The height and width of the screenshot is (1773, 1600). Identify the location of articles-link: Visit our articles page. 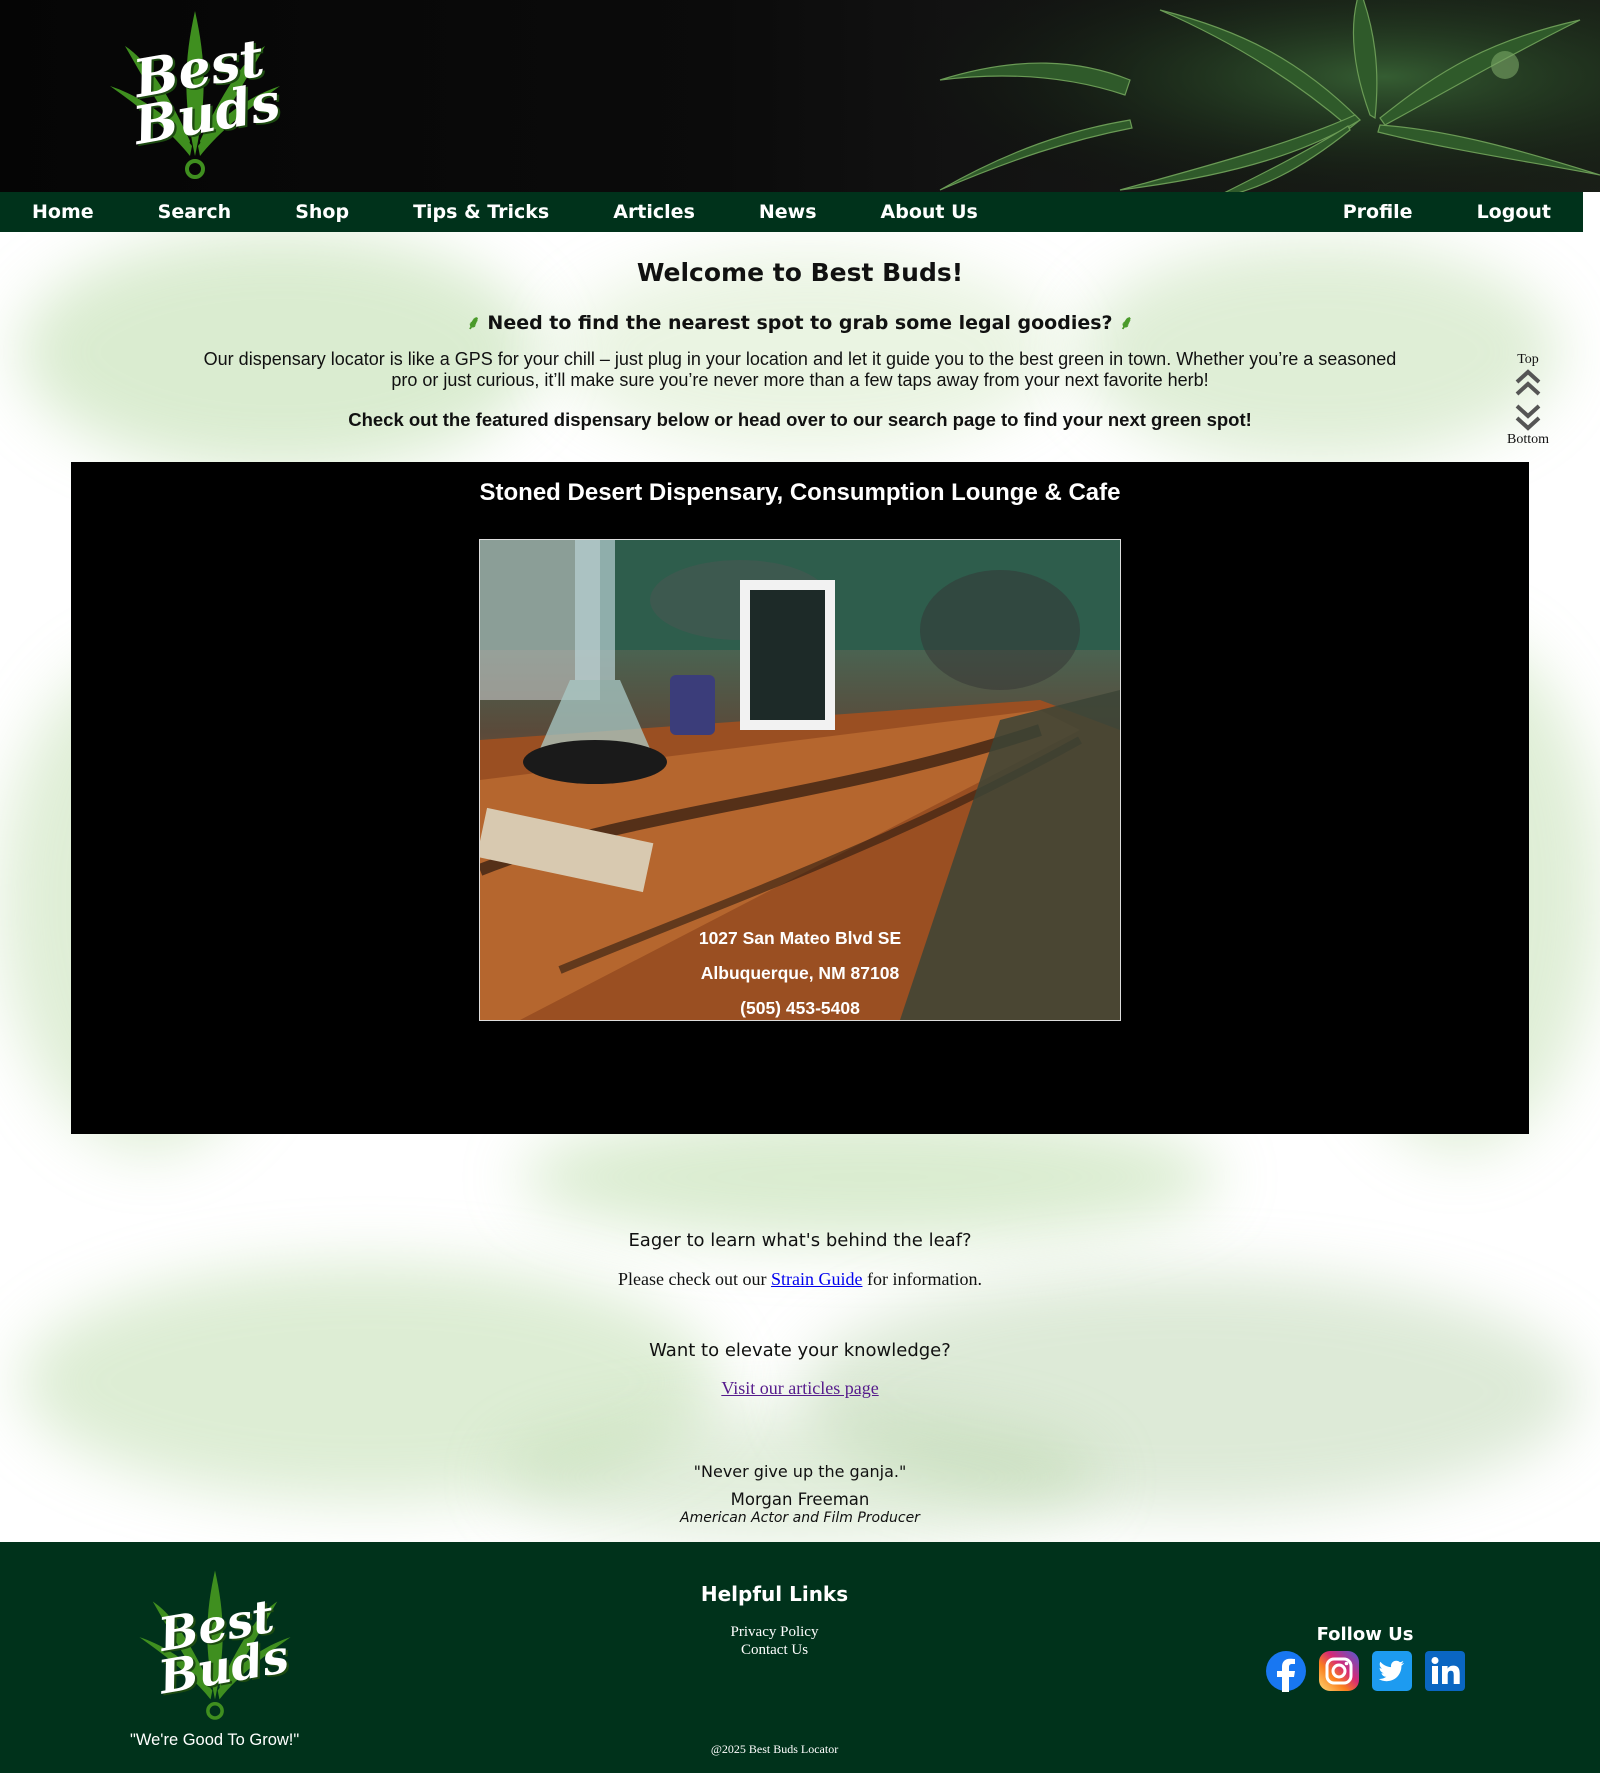
(799, 1388).